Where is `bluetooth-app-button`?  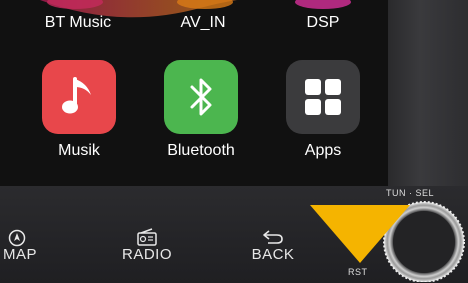
bluetooth-app-button is located at coordinates (201, 97).